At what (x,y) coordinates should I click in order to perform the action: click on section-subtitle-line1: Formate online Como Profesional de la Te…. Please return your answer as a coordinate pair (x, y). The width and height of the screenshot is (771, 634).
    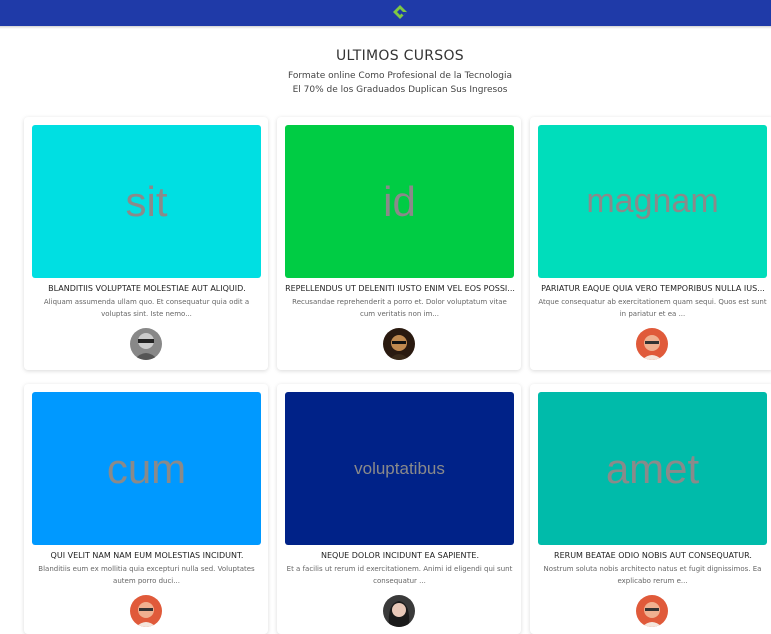
    Looking at the image, I should click on (400, 76).